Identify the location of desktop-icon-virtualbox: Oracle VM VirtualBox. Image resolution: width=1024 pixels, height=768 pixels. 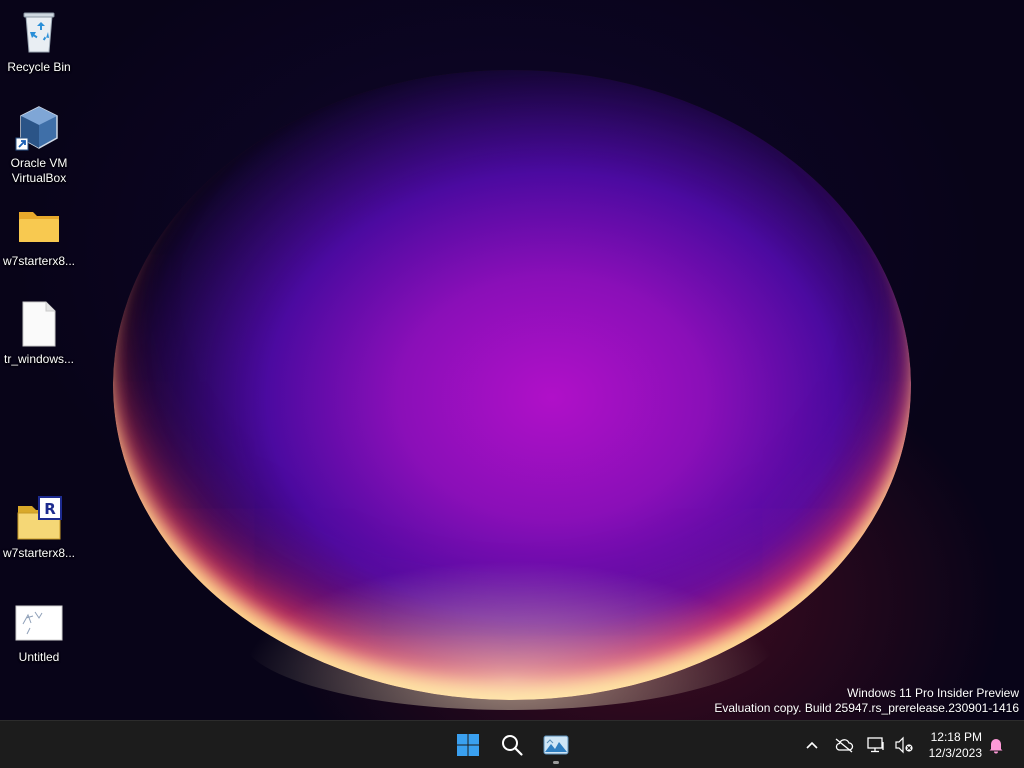
(39, 145).